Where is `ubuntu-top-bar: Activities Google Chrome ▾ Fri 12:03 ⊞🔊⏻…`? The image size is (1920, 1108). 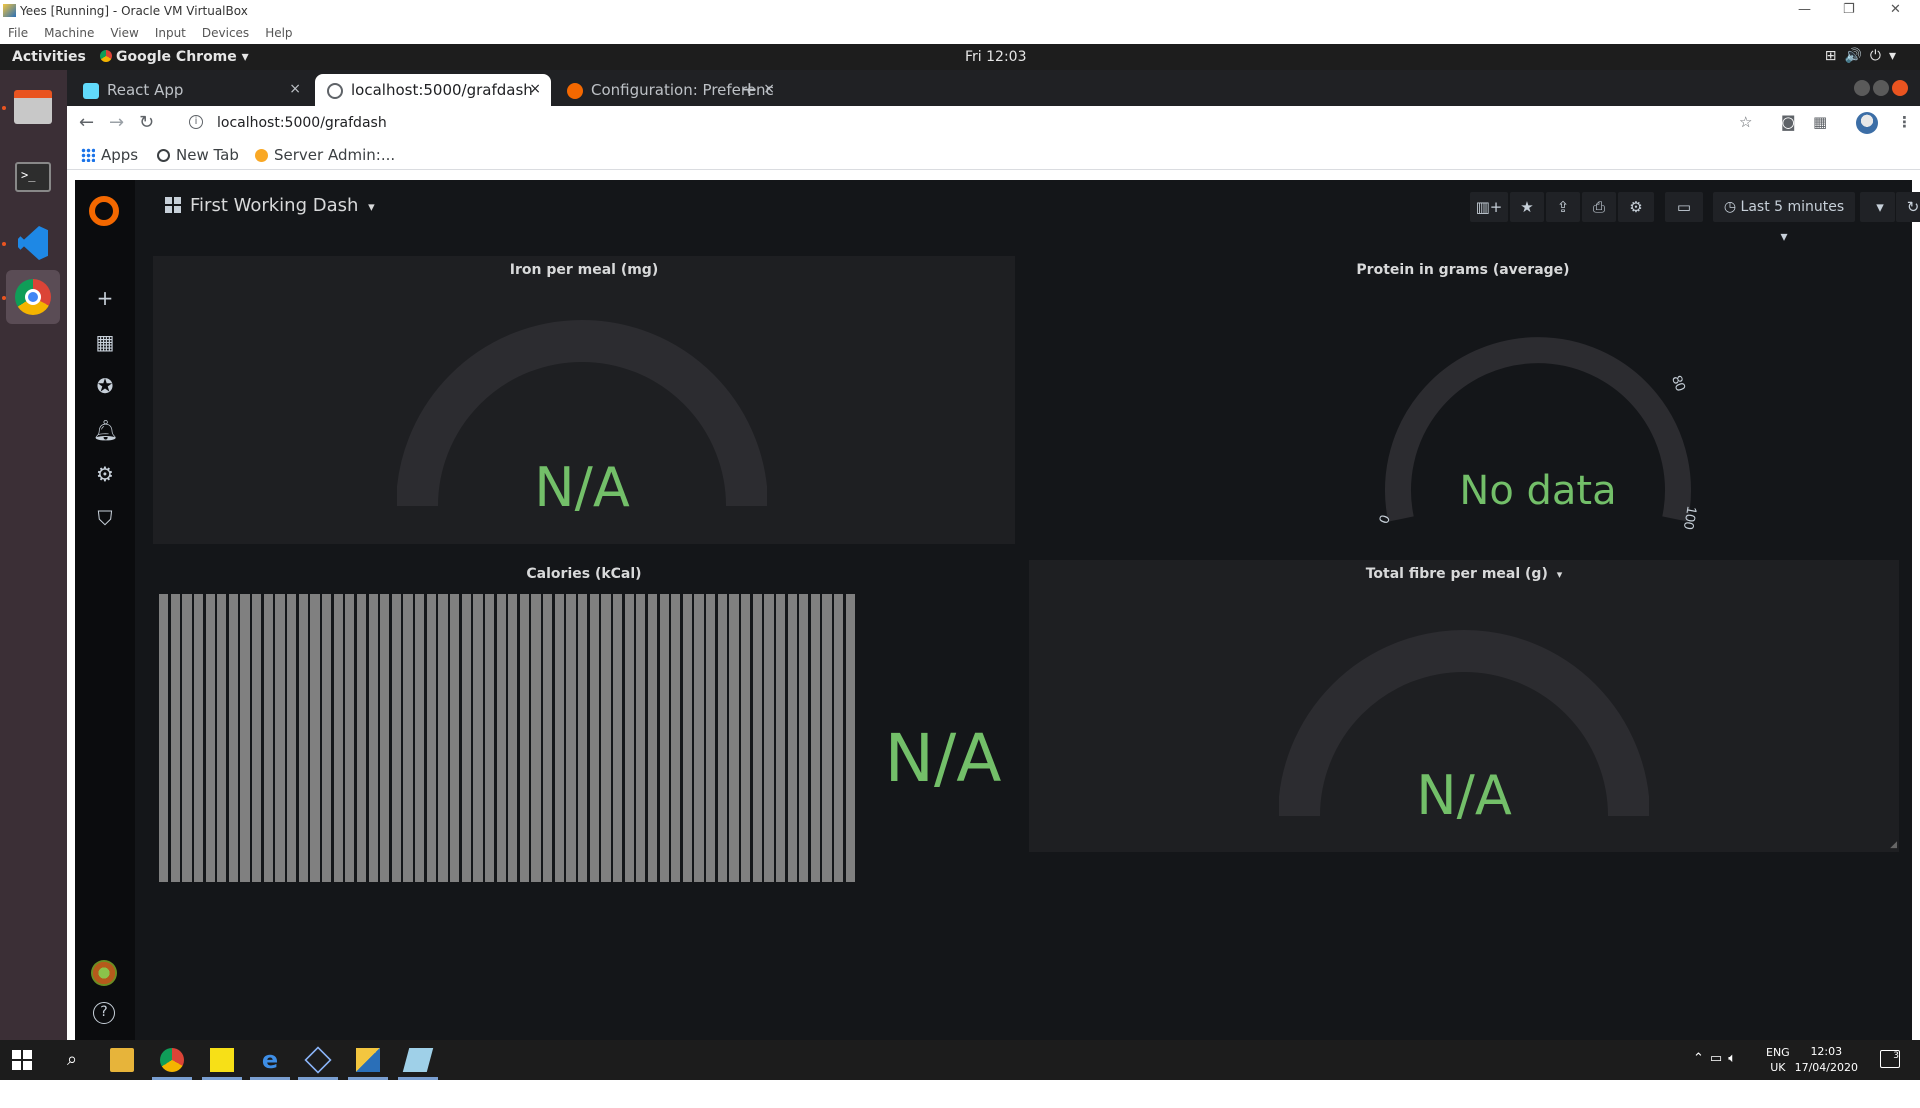
ubuntu-top-bar: Activities Google Chrome ▾ Fri 12:03 ⊞🔊⏻… is located at coordinates (960, 57).